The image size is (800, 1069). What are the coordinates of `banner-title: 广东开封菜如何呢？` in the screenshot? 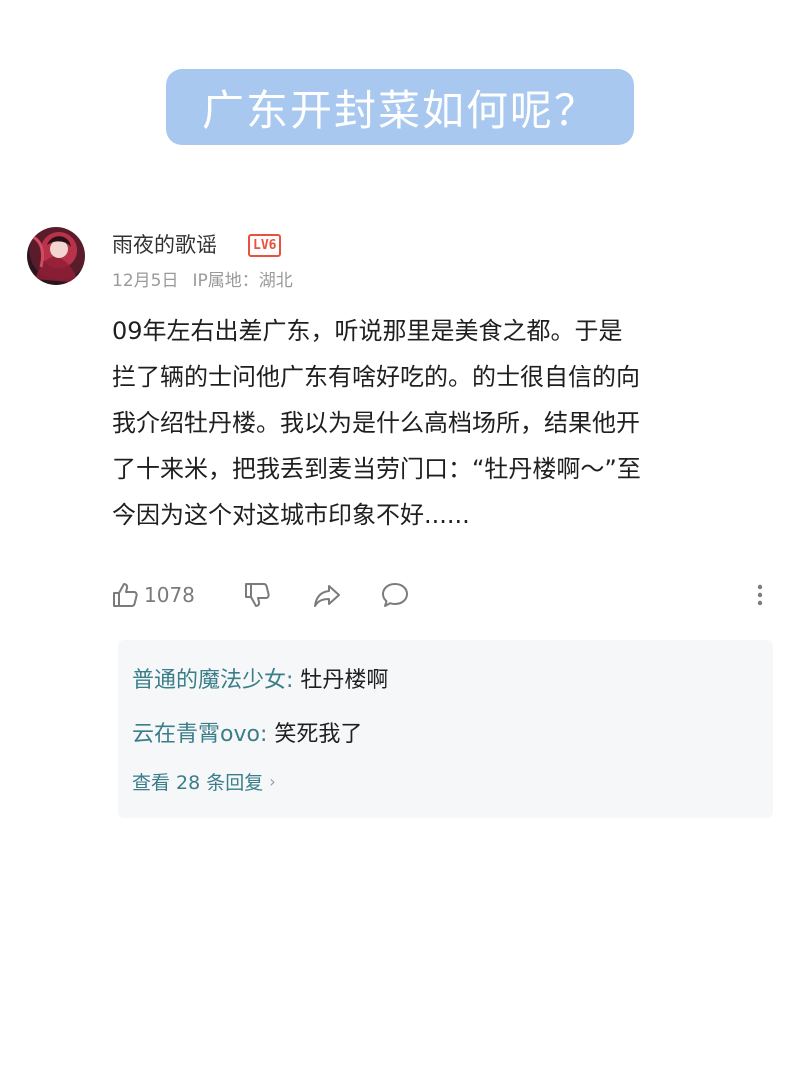 It's located at (399, 110).